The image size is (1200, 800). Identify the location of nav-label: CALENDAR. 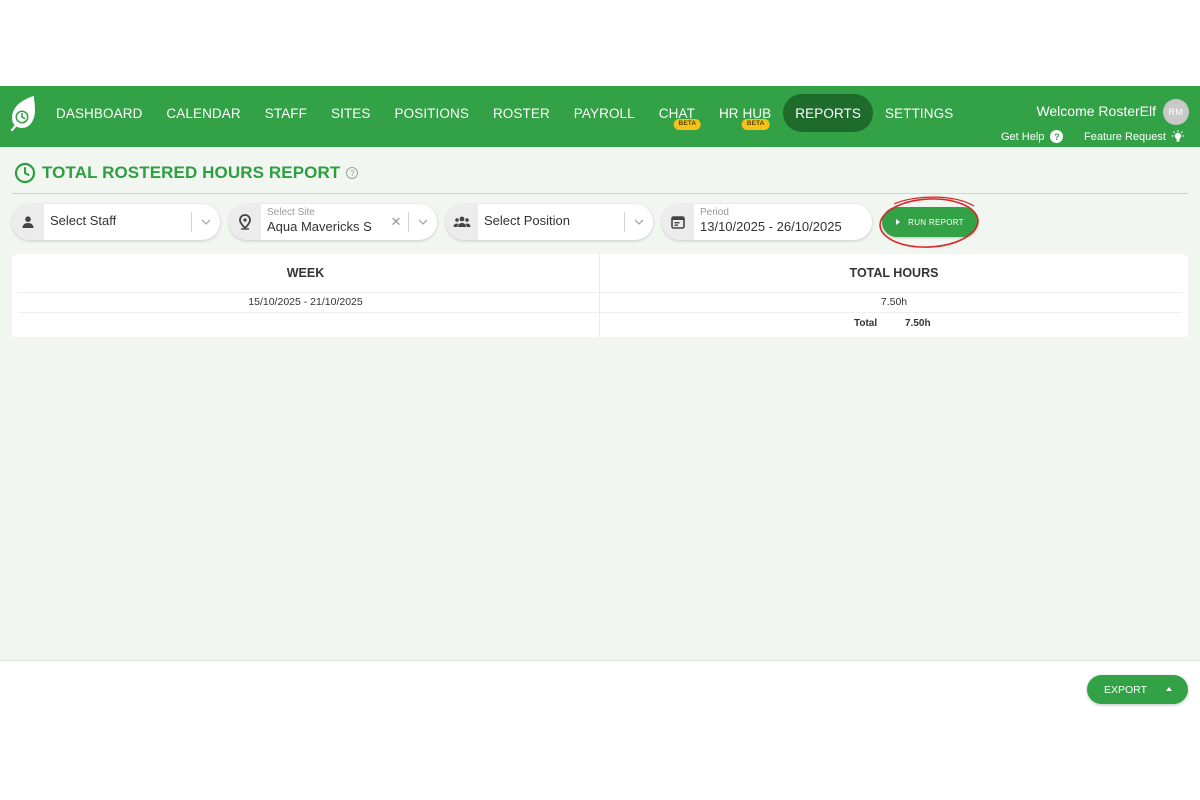
(203, 113).